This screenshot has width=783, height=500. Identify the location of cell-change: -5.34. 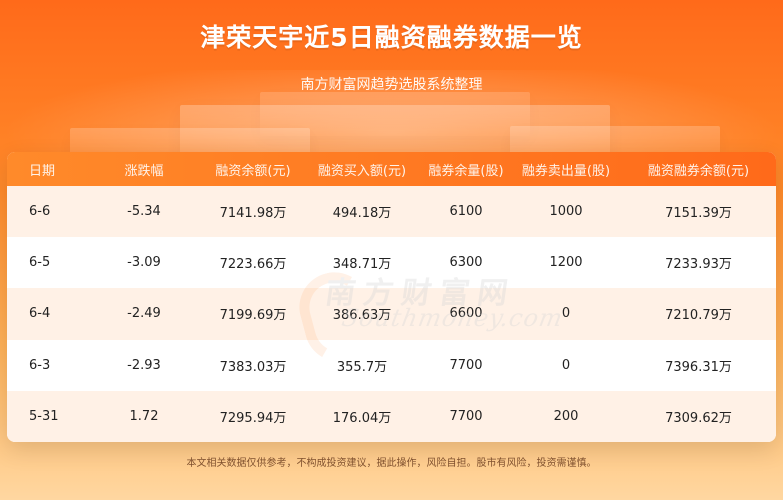
(144, 212).